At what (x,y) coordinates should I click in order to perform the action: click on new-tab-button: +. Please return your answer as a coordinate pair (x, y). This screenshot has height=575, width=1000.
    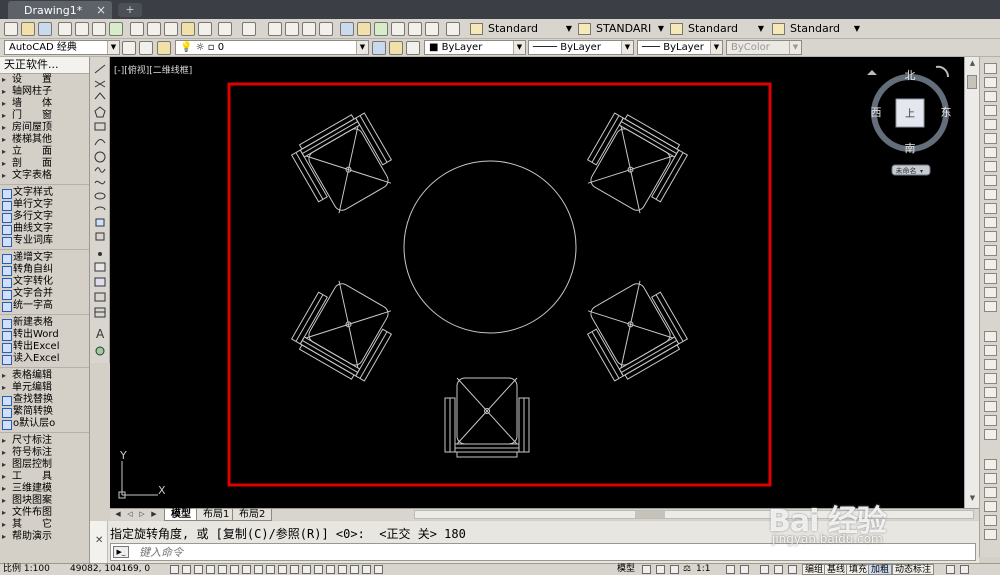
    Looking at the image, I should click on (130, 10).